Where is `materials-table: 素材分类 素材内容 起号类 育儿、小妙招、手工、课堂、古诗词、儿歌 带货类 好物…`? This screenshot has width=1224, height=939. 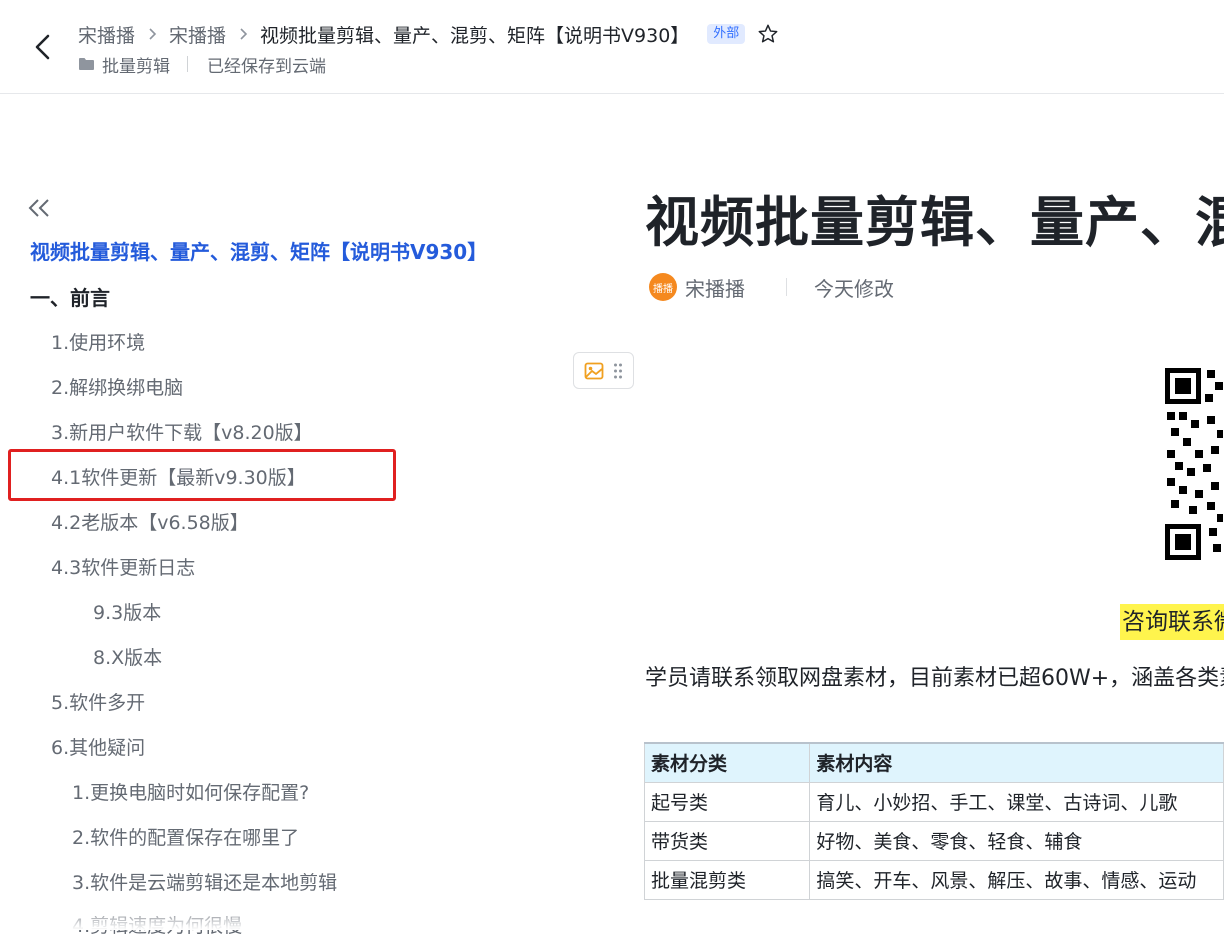
materials-table: 素材分类 素材内容 起号类 育儿、小妙招、手工、课堂、古诗词、儿歌 带货类 好物… is located at coordinates (933, 821).